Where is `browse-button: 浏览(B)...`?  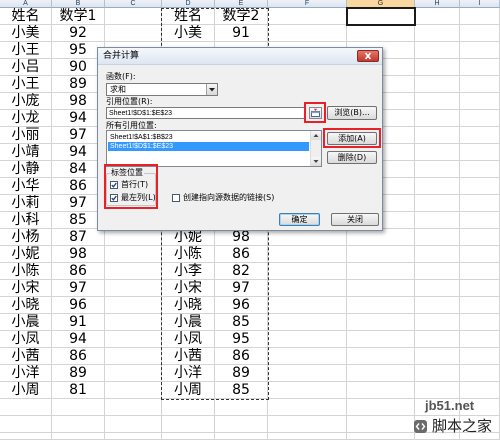 browse-button: 浏览(B)... is located at coordinates (352, 113).